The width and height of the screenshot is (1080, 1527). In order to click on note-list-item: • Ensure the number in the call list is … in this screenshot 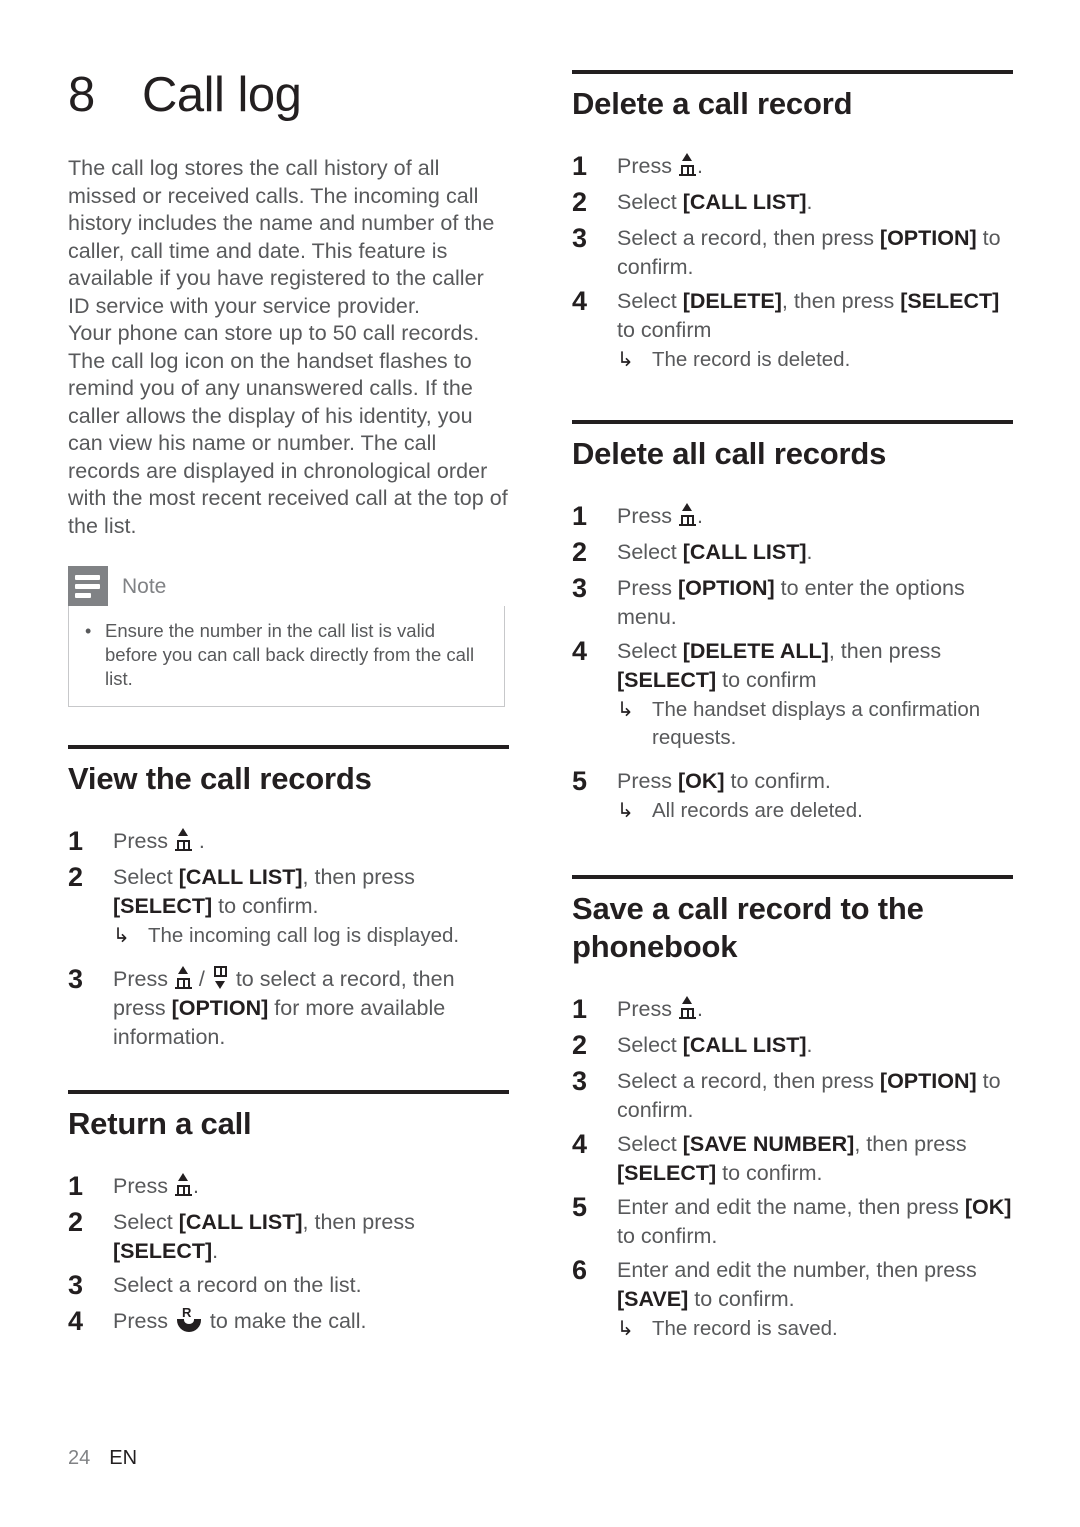, I will do `click(286, 655)`.